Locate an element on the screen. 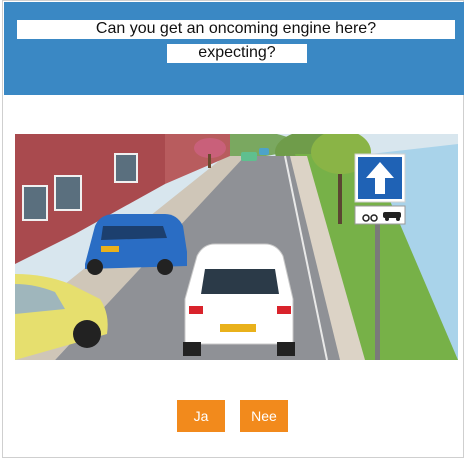 This screenshot has width=466, height=460. question-text-line-1: Can you get an oncoming engine here? is located at coordinates (236, 29).